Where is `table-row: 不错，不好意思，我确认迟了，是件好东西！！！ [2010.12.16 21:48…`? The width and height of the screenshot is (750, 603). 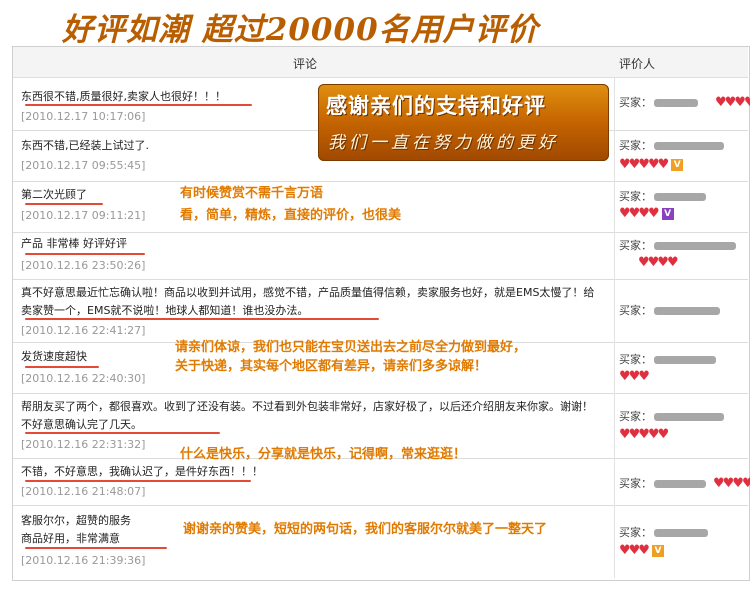
table-row: 不错，不好意思，我确认迟了，是件好东西！！！ [2010.12.16 21:48… is located at coordinates (381, 482).